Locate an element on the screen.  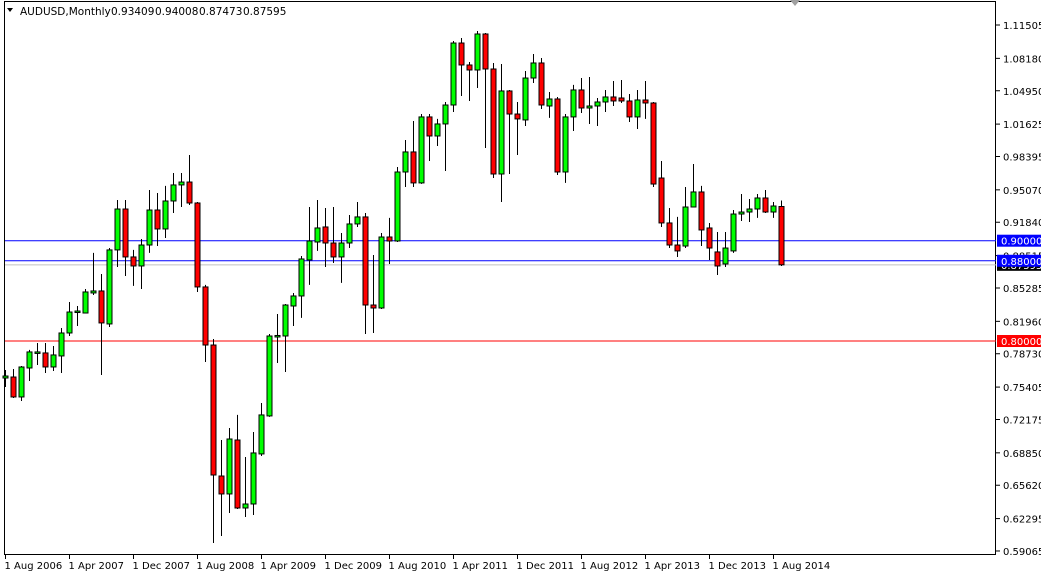
hline-price-label: 0.88000 is located at coordinates (1021, 262).